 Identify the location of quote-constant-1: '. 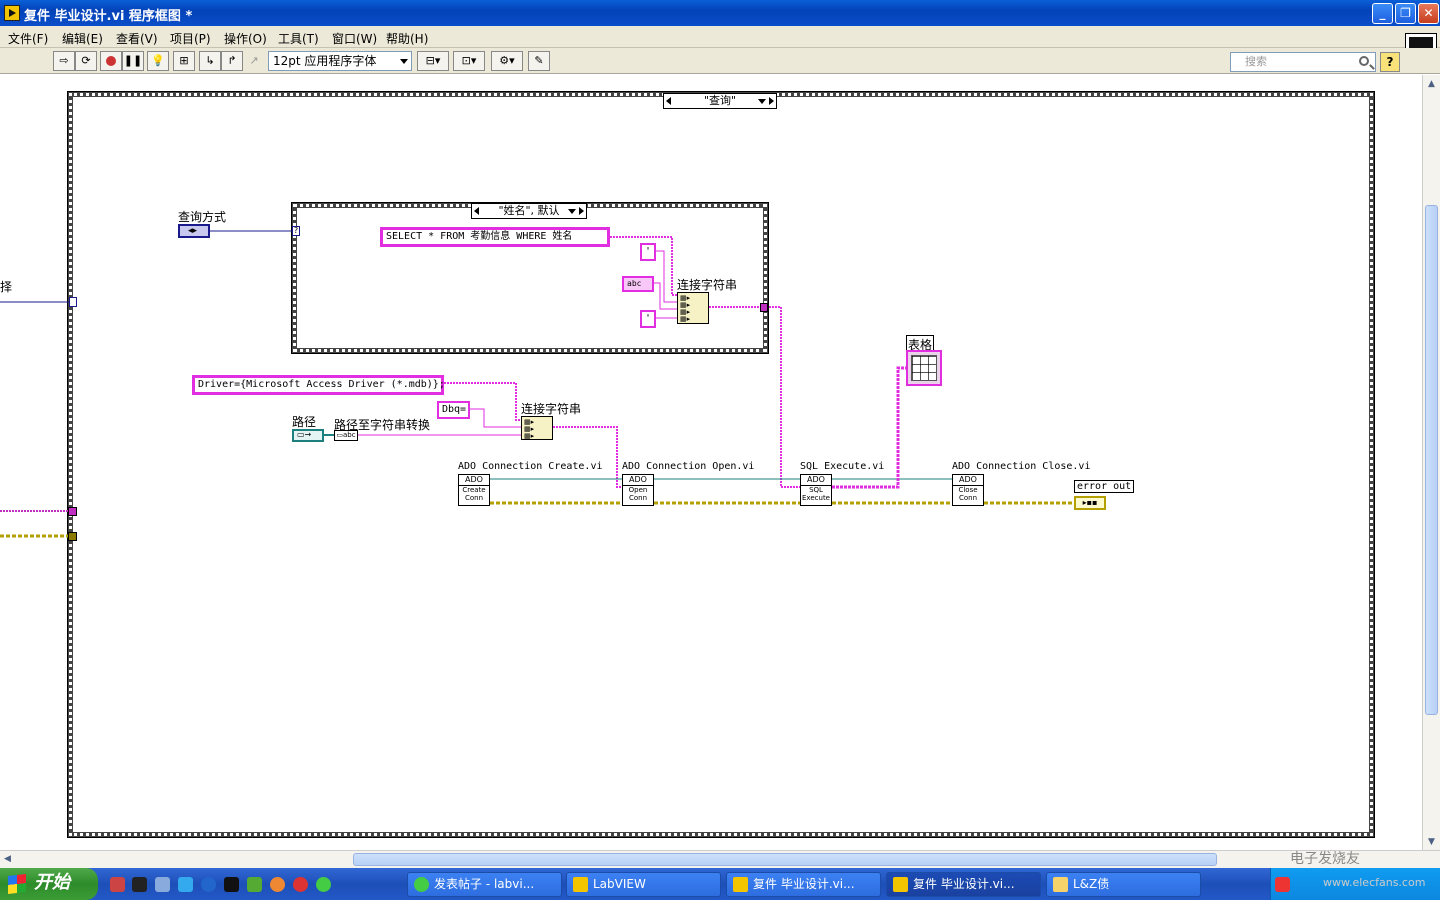
(648, 252).